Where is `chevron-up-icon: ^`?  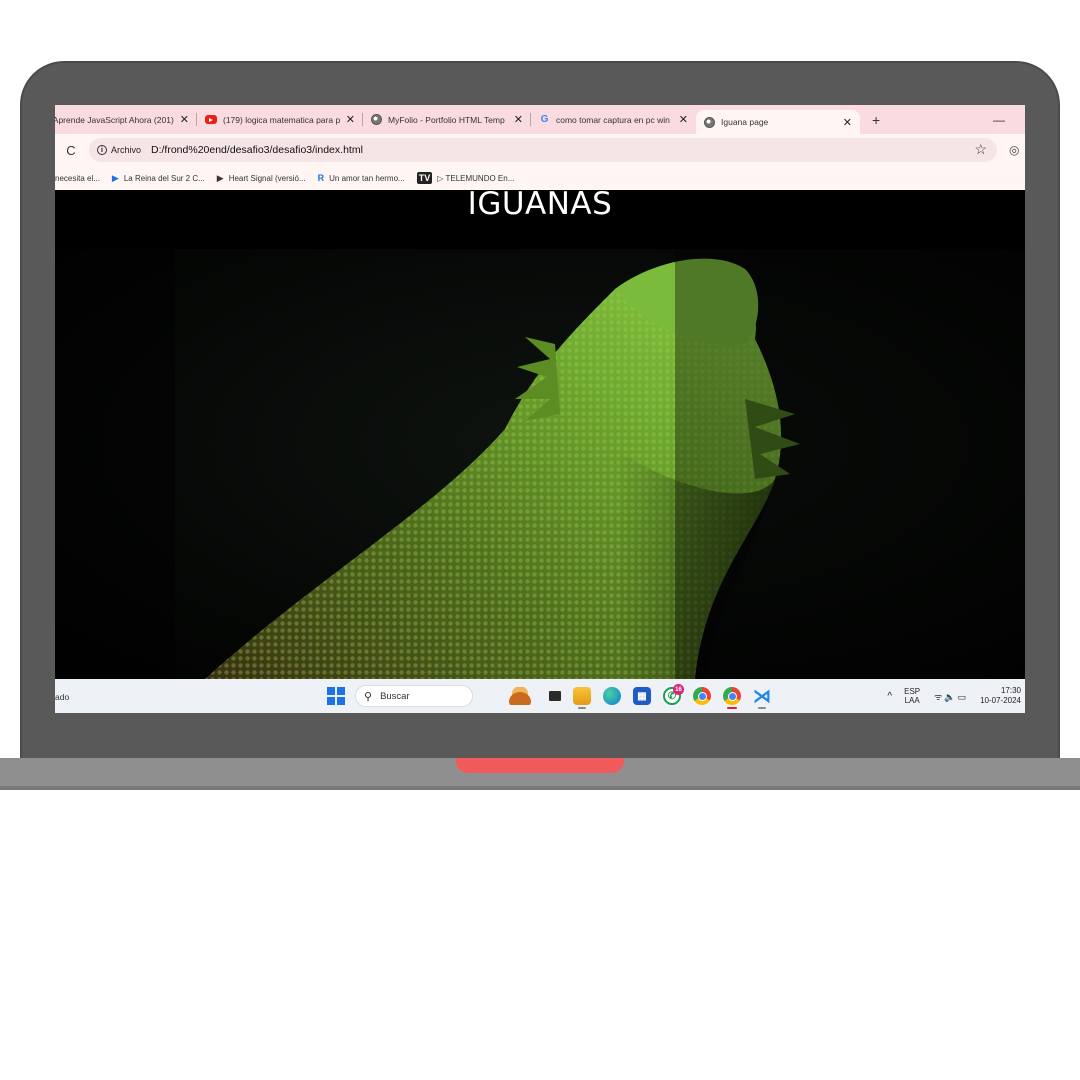 chevron-up-icon: ^ is located at coordinates (889, 696).